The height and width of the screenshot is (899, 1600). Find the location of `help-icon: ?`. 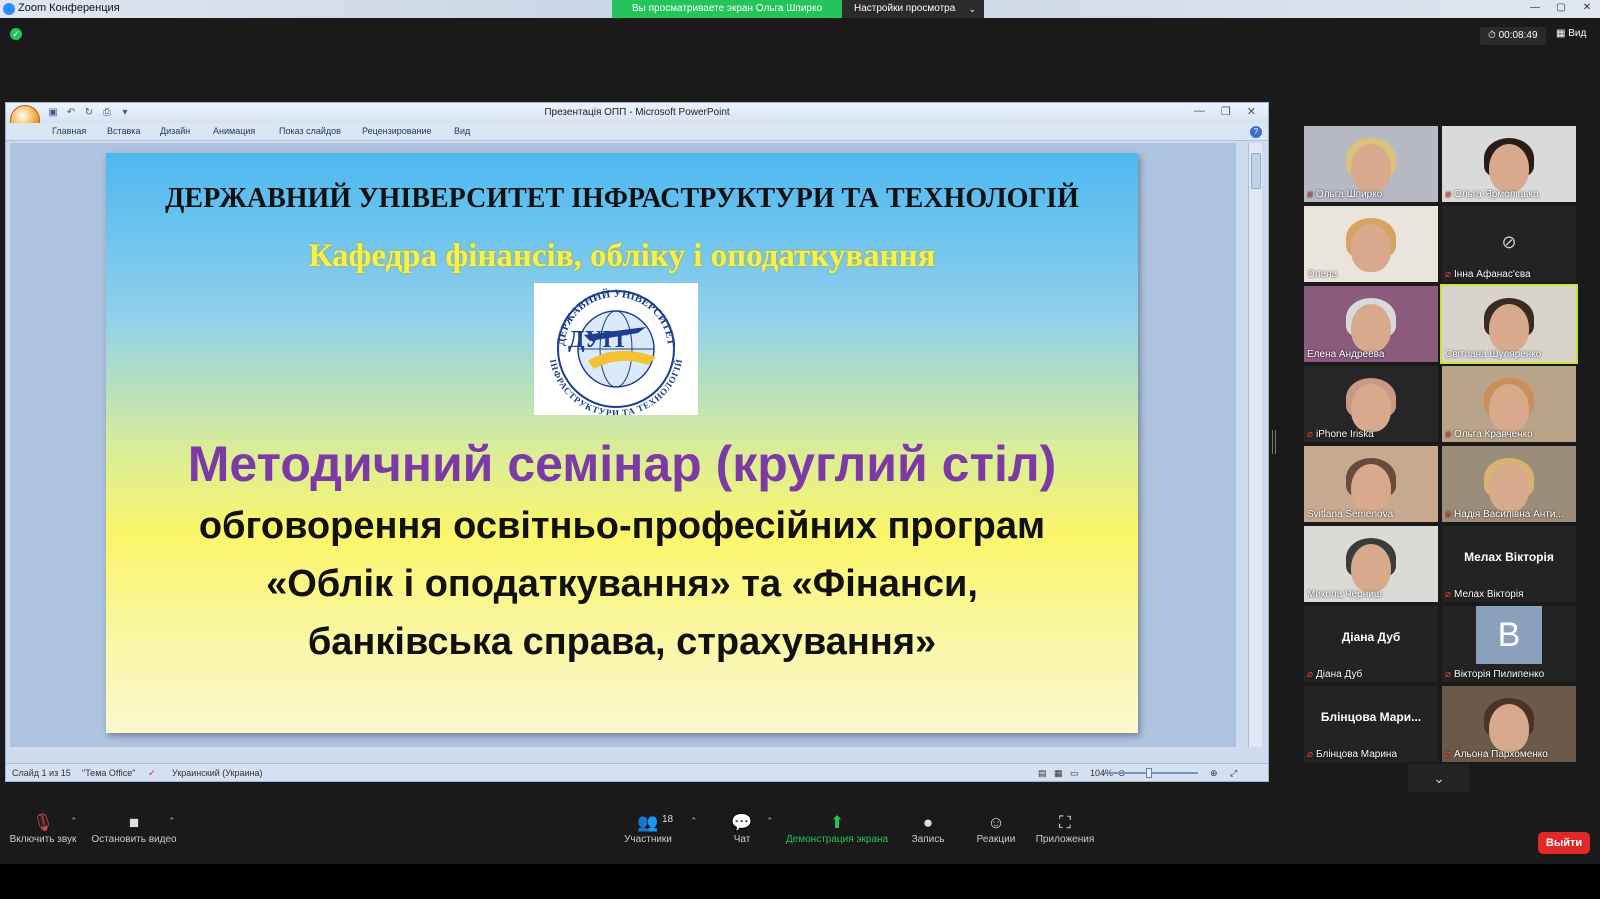

help-icon: ? is located at coordinates (1256, 132).